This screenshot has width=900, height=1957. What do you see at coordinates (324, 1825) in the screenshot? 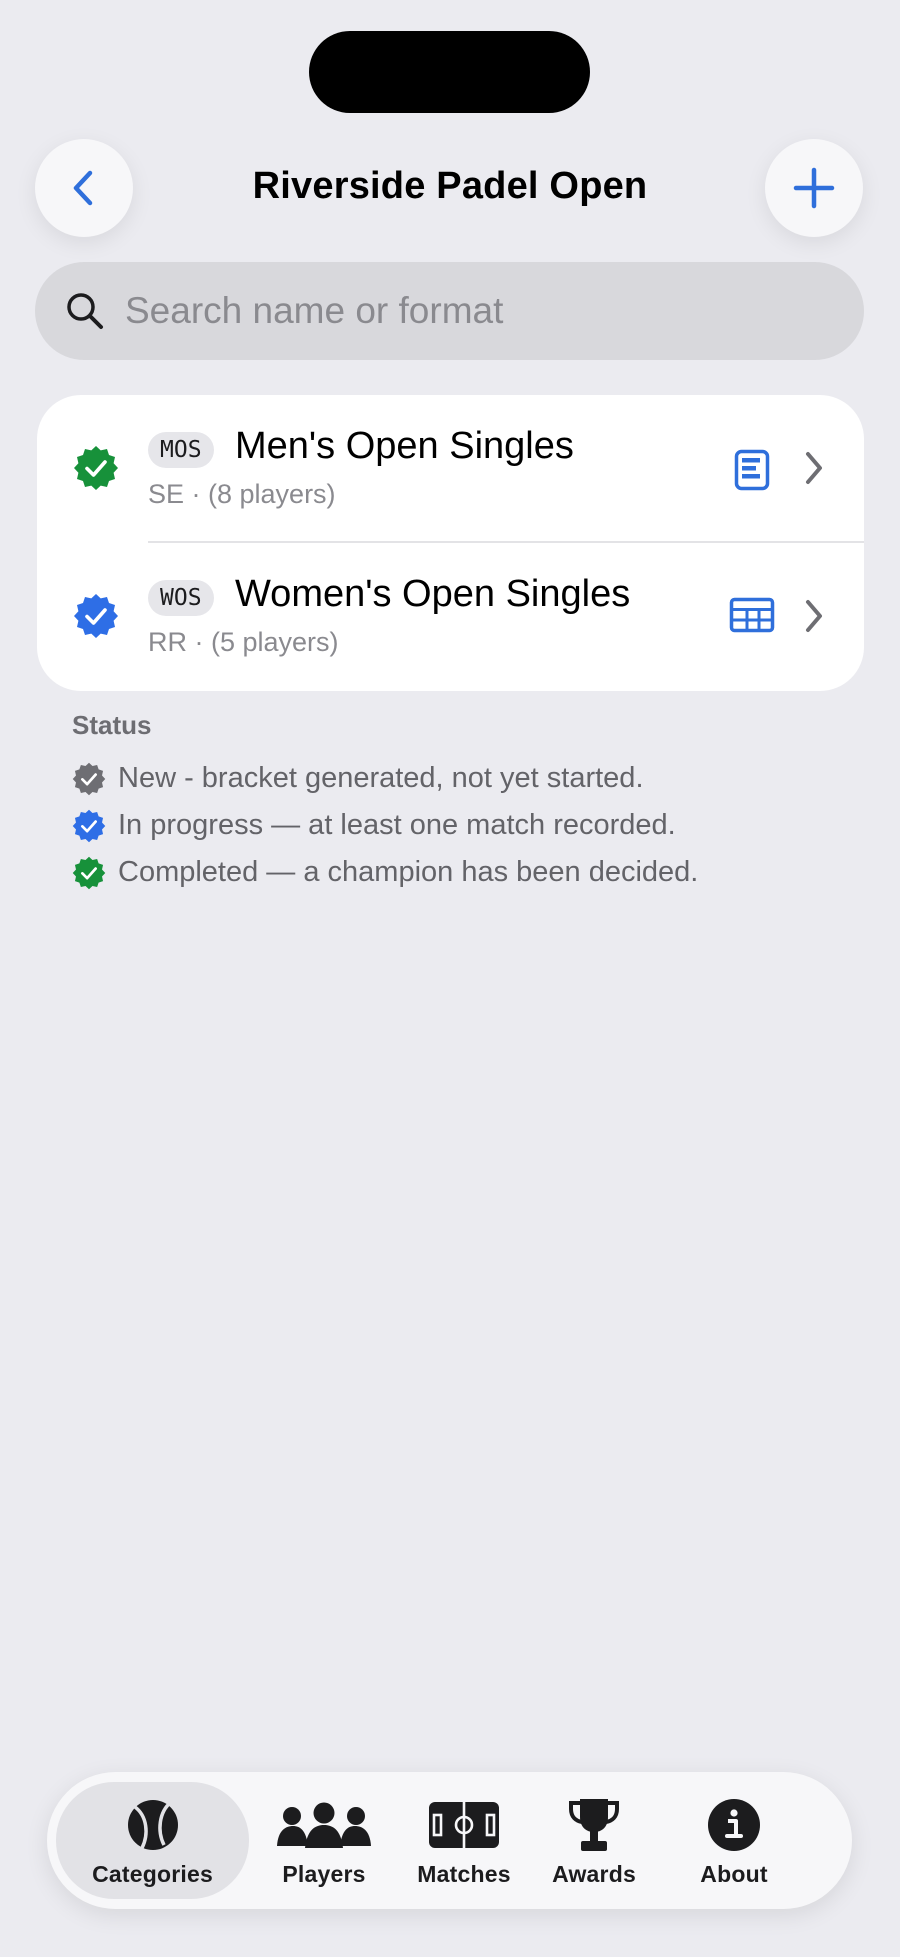
I see `people-icon` at bounding box center [324, 1825].